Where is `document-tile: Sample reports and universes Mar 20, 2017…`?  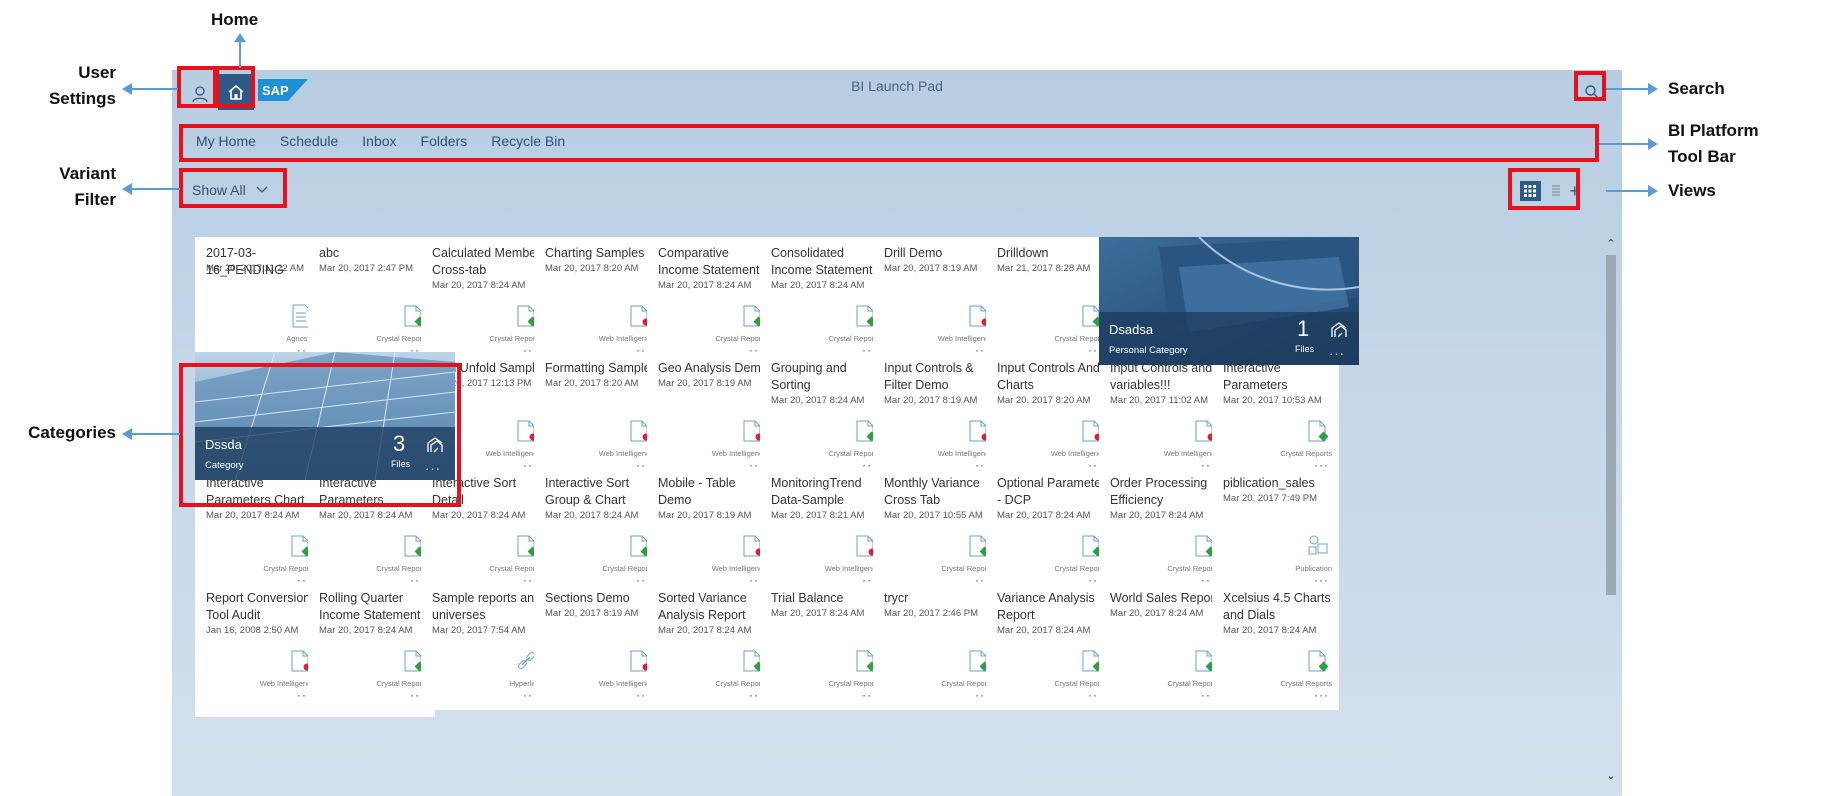
document-tile: Sample reports and universes Mar 20, 2017… is located at coordinates (484, 646).